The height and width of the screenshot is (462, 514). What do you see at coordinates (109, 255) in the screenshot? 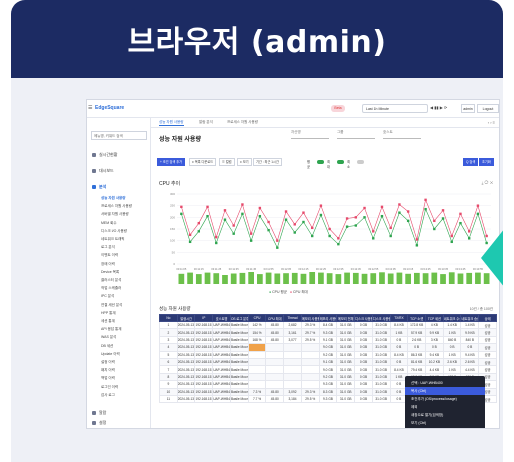
I see `sidebar-subitem: 이벤트 이력` at bounding box center [109, 255].